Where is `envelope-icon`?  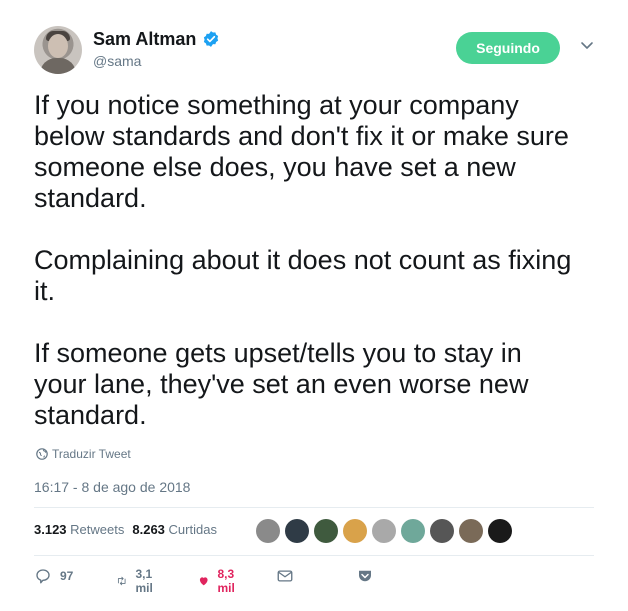
envelope-icon is located at coordinates (285, 576).